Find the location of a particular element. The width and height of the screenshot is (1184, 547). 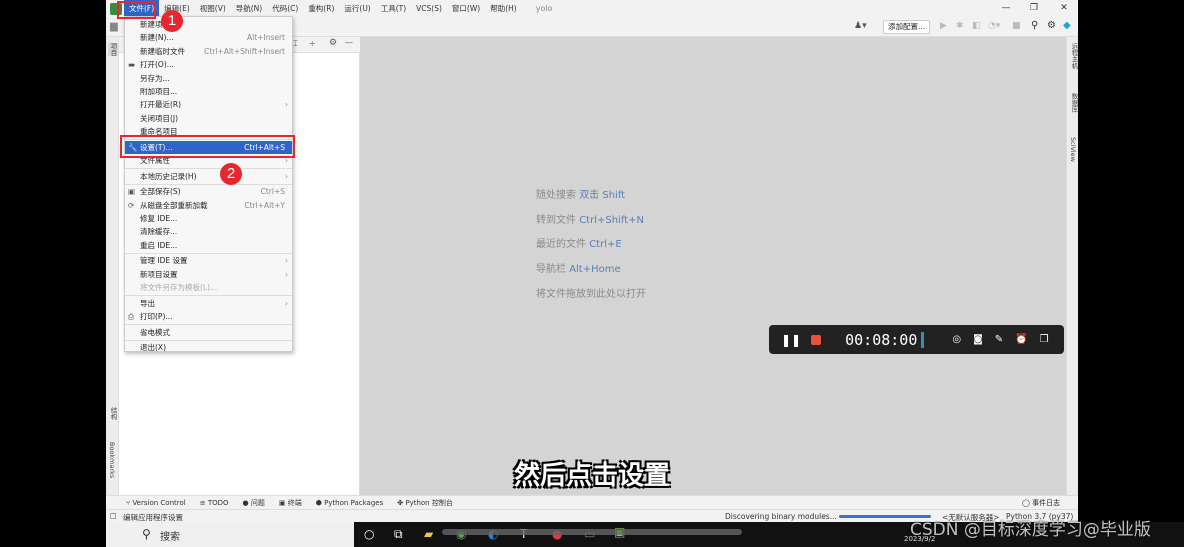

bottom-tab: ≡ TODO is located at coordinates (214, 503).